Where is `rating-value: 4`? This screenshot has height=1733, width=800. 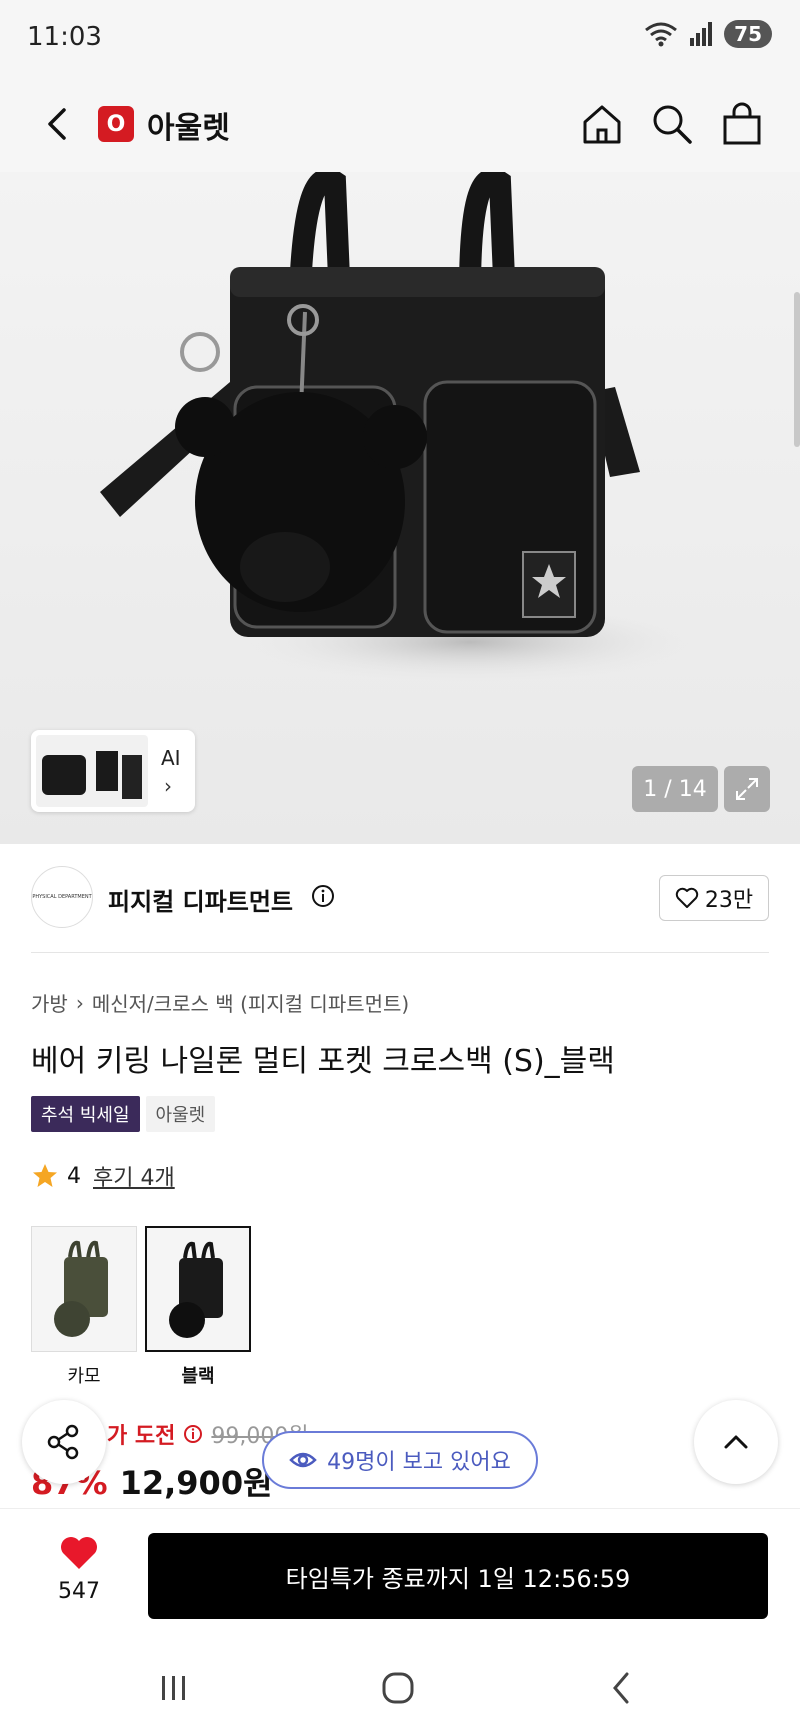 rating-value: 4 is located at coordinates (74, 1176).